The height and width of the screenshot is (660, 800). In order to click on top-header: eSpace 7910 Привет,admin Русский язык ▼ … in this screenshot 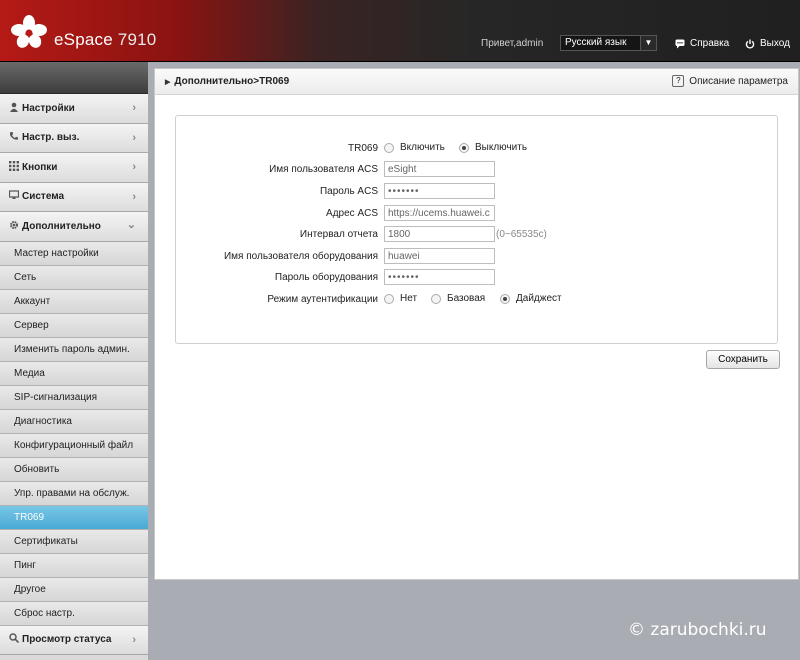, I will do `click(400, 31)`.